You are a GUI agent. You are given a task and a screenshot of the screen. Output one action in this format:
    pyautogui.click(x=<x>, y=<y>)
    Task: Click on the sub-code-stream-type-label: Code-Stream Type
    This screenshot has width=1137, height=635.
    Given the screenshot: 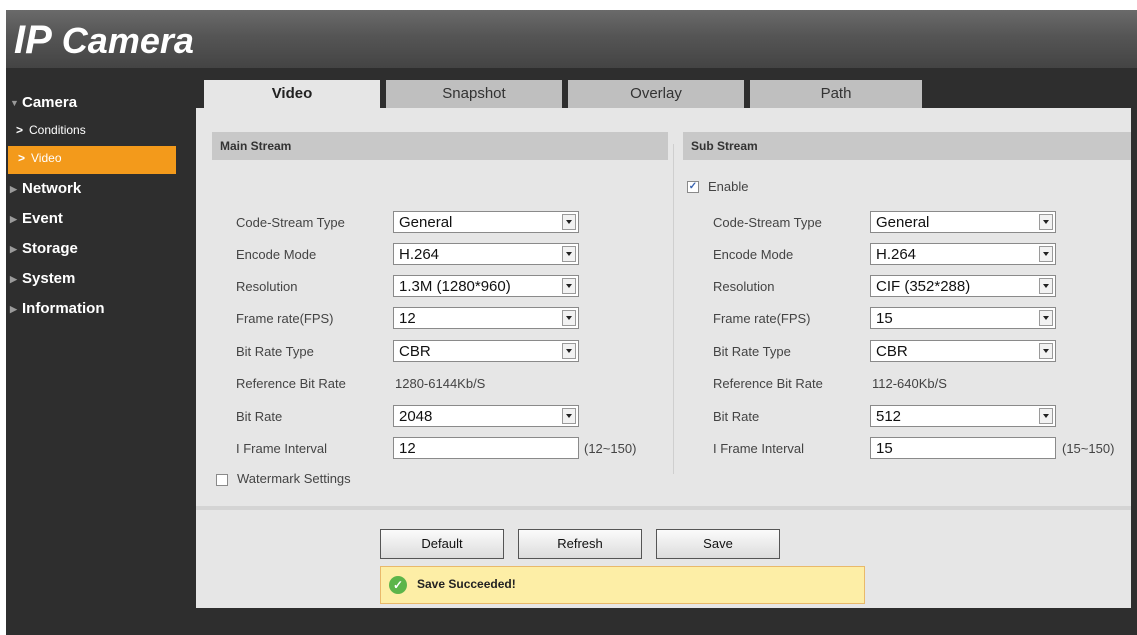 What is the action you would take?
    pyautogui.click(x=767, y=222)
    